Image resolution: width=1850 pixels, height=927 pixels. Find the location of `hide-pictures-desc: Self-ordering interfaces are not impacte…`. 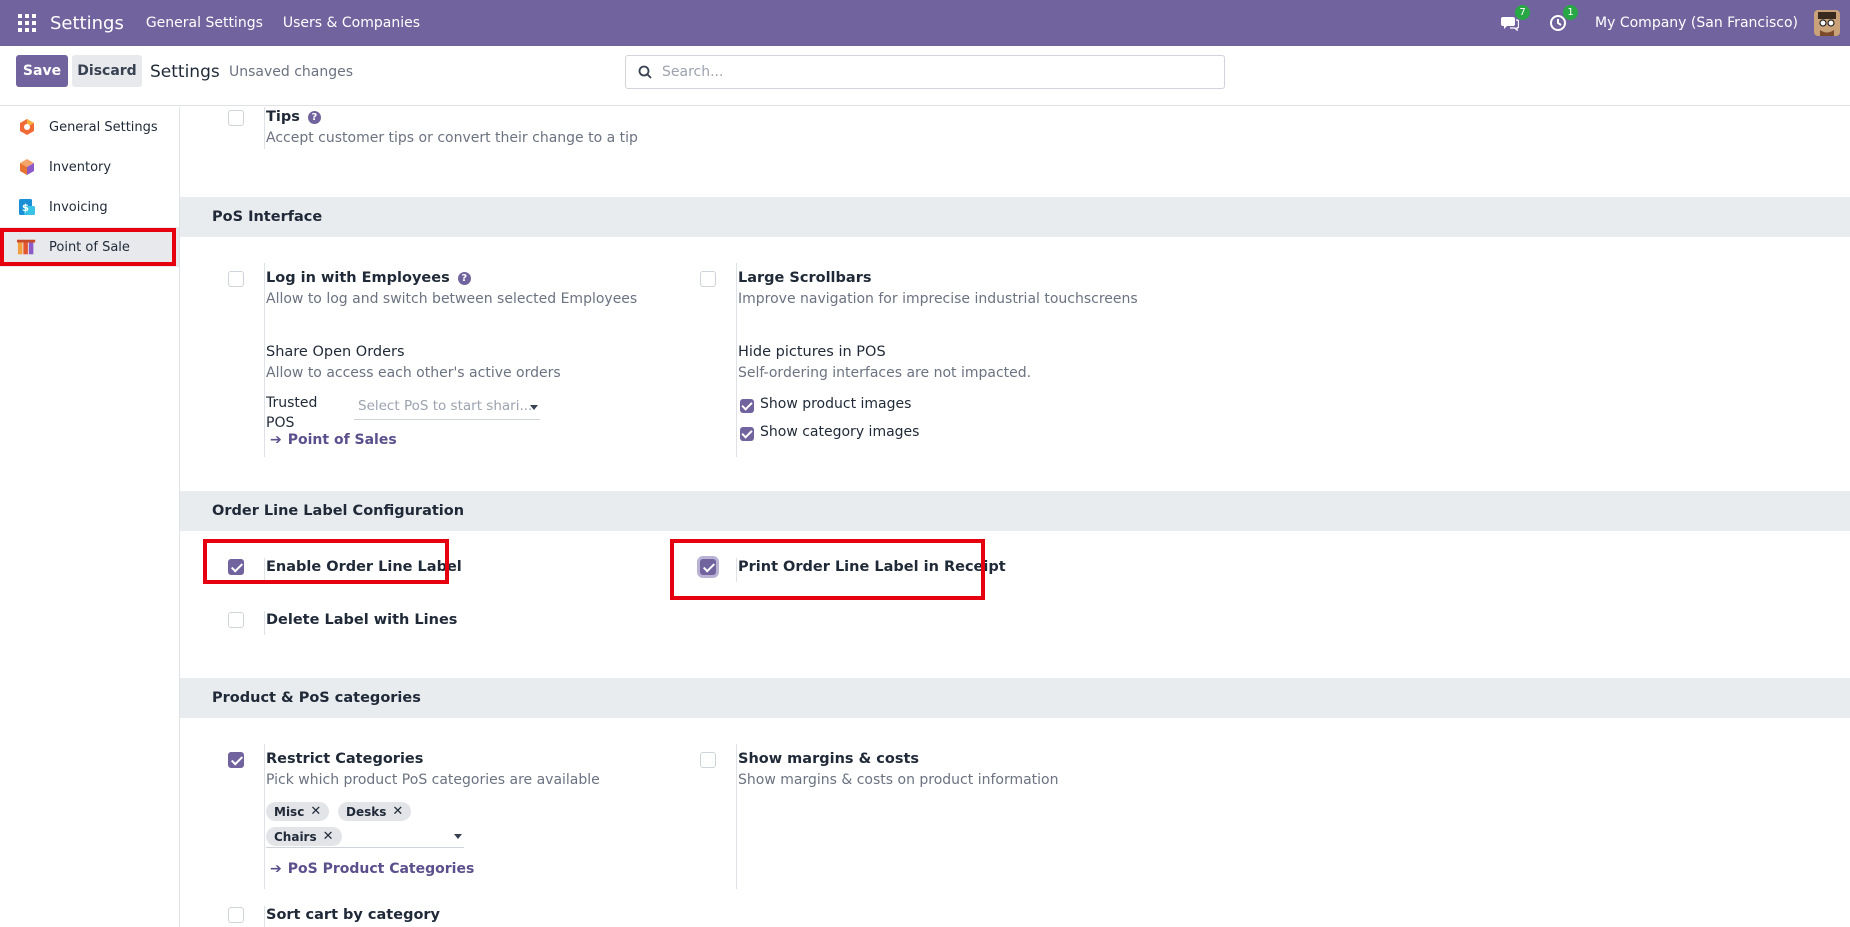

hide-pictures-desc: Self-ordering interfaces are not impacte… is located at coordinates (885, 373).